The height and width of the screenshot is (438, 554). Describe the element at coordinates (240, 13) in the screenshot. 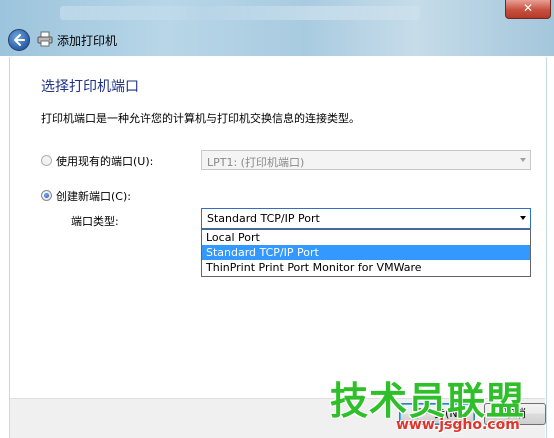

I see `blurred-taskbar-area` at that location.